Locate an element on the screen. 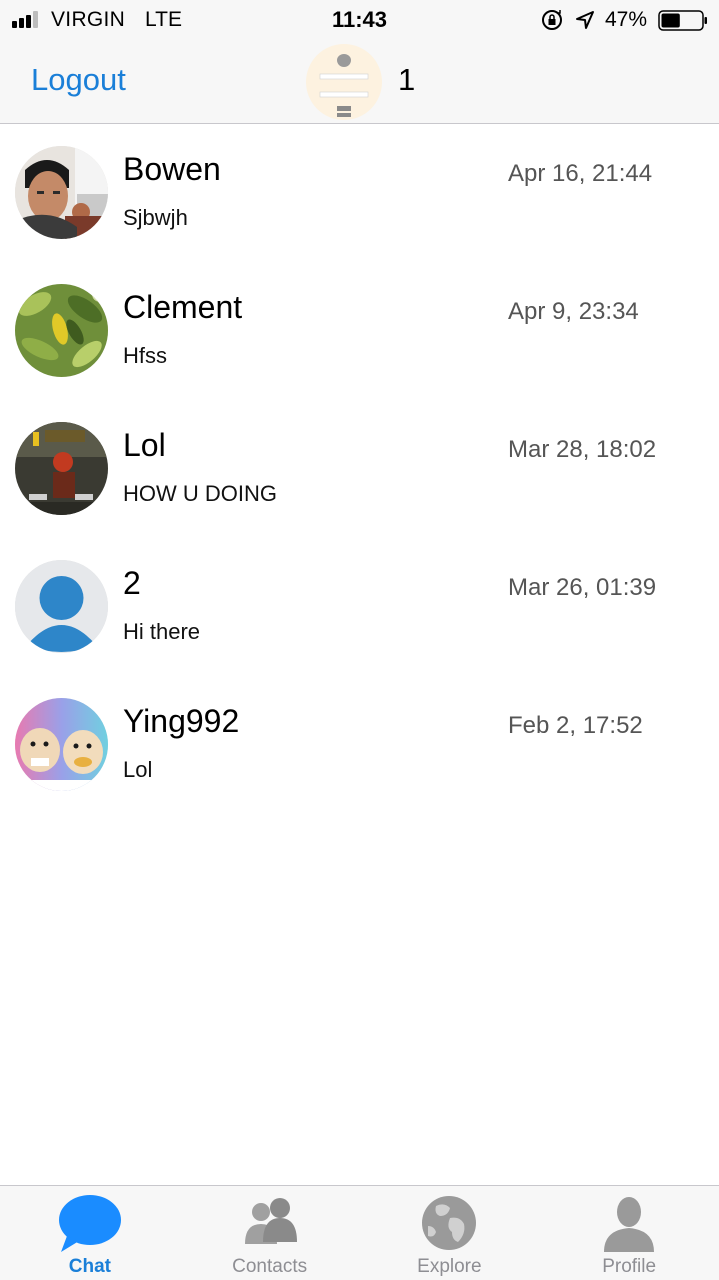 The width and height of the screenshot is (719, 1280). chat-name: Lol is located at coordinates (144, 445).